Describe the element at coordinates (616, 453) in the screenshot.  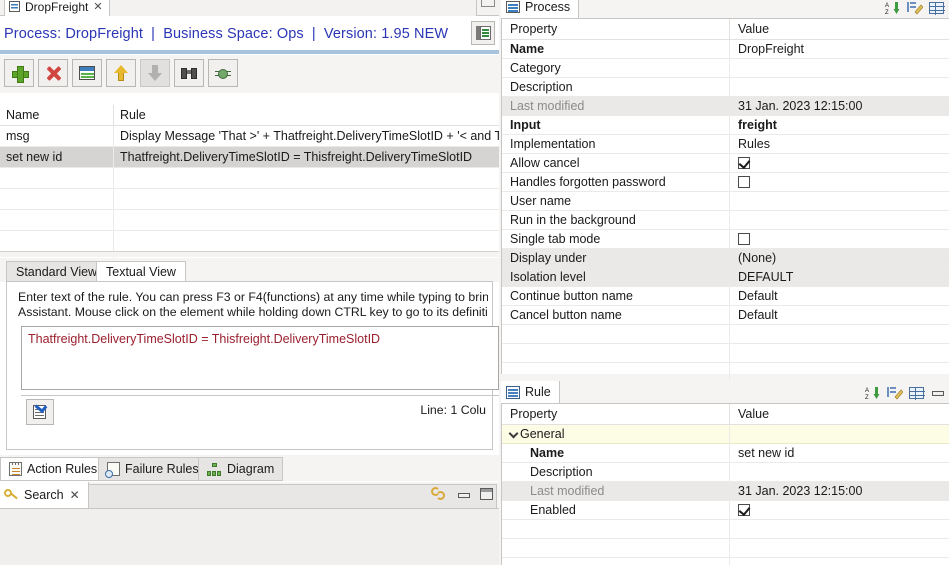
I see `property-label: Name` at that location.